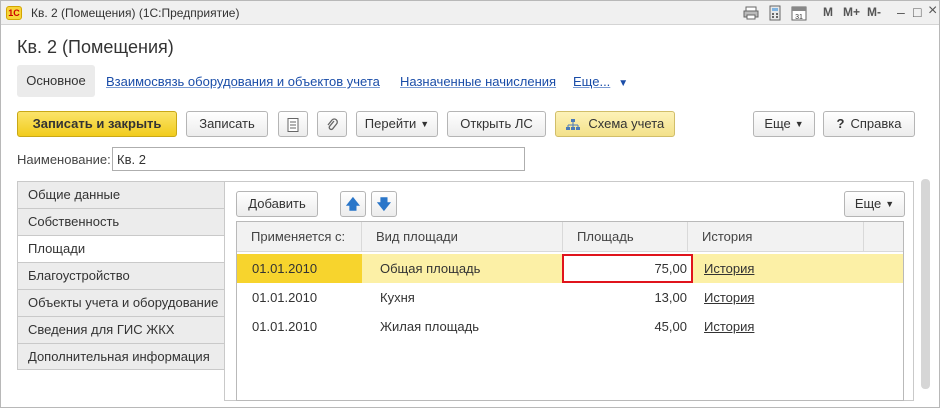 Image resolution: width=940 pixels, height=408 pixels. I want to click on more-label: Еще, so click(777, 123).